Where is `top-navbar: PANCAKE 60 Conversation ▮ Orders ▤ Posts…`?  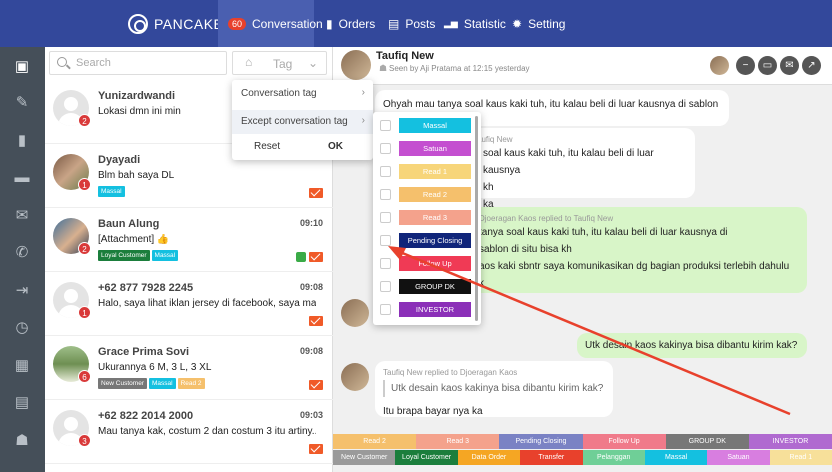 top-navbar: PANCAKE 60 Conversation ▮ Orders ▤ Posts… is located at coordinates (416, 23).